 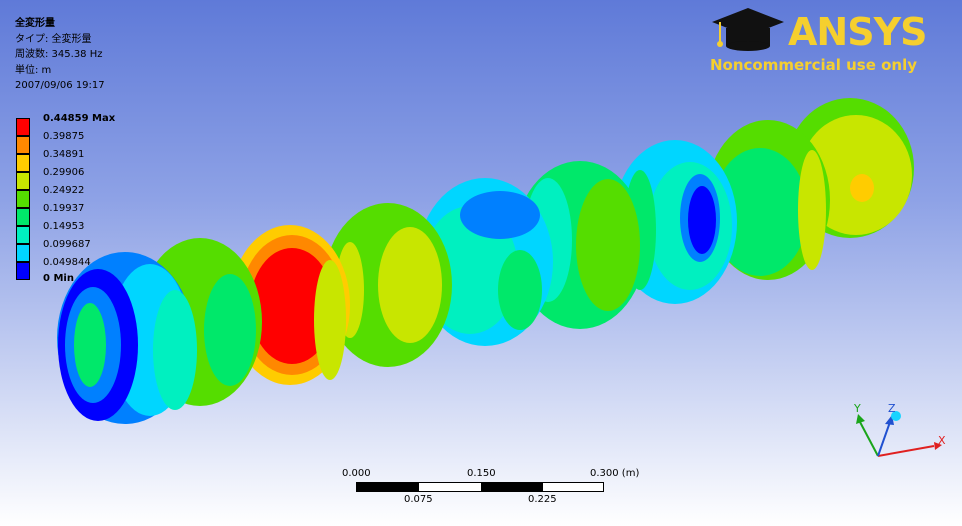 I want to click on scale-bar: 0.000 0.150 0.300 (m) 0.075 0.225, so click(x=490, y=493).